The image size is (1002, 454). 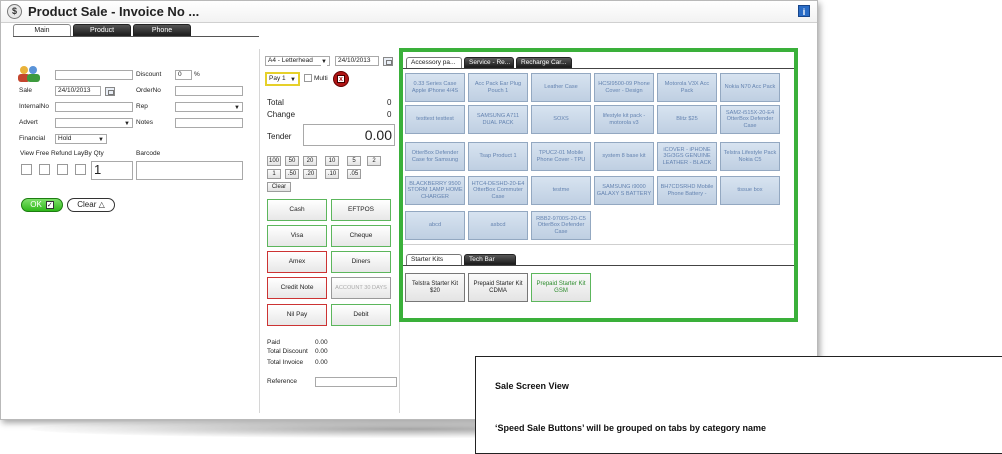 I want to click on credit-note-button: Credit Note, so click(x=297, y=288).